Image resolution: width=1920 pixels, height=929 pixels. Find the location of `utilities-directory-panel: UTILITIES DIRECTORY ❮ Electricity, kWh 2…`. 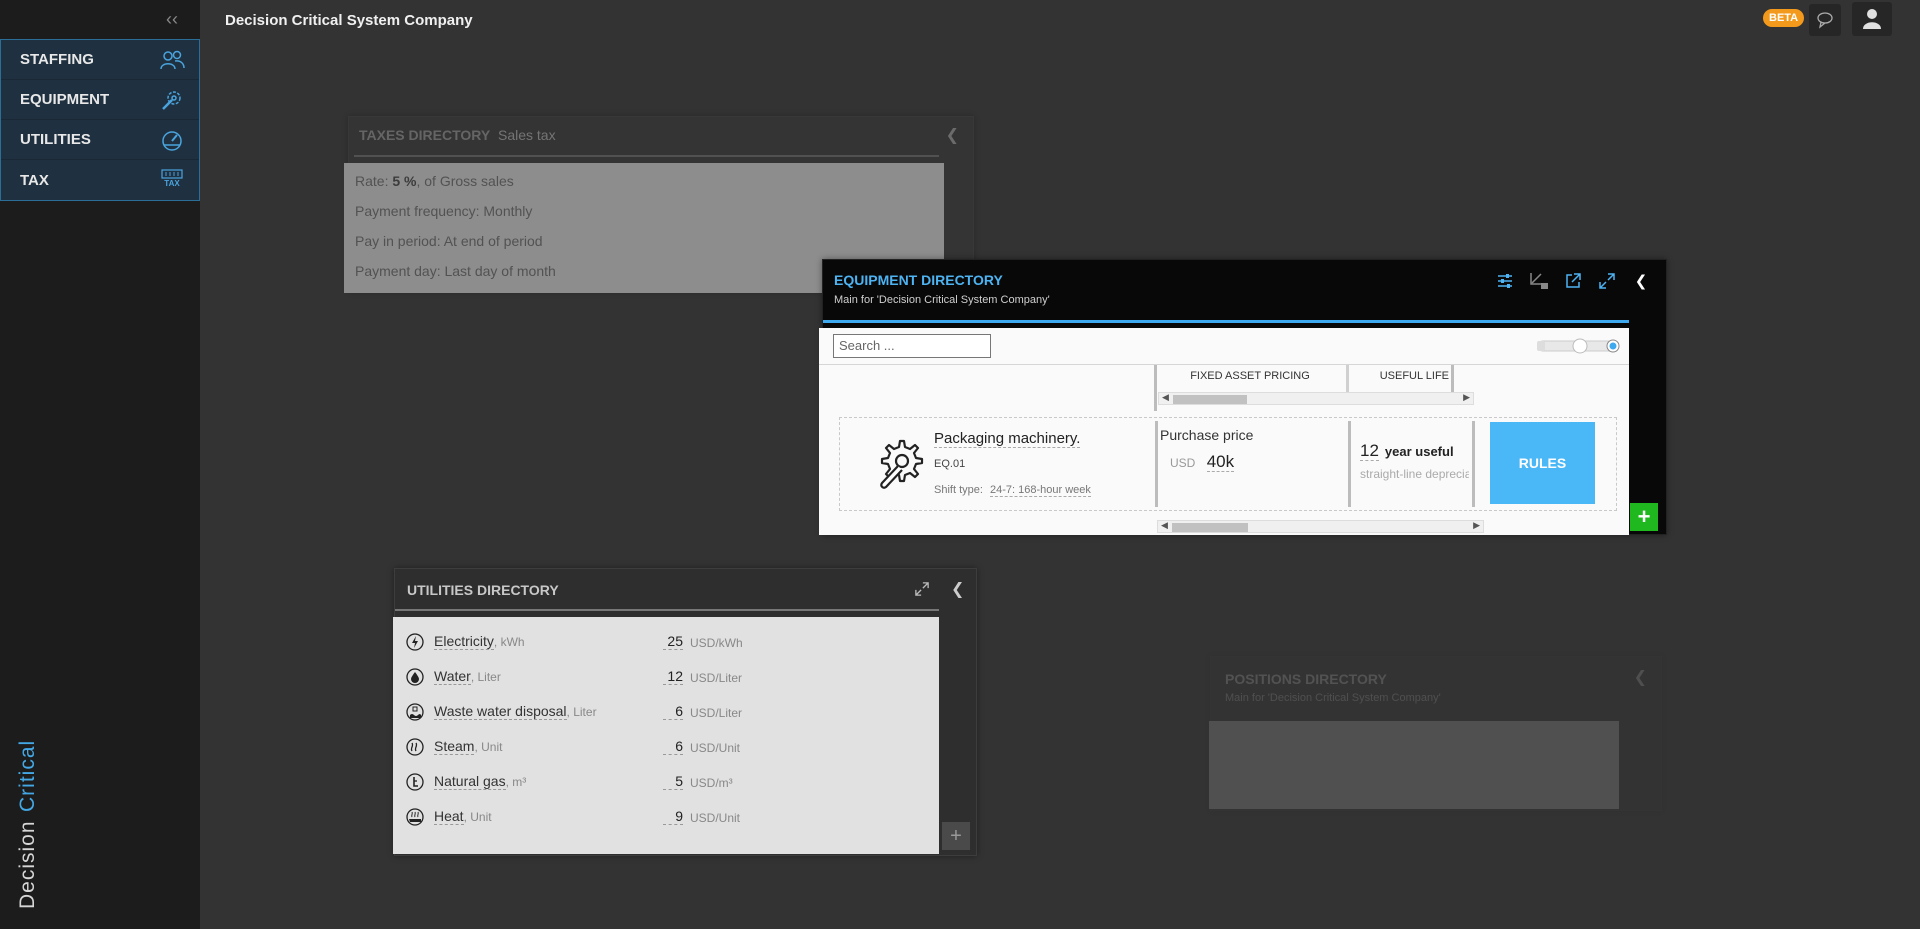

utilities-directory-panel: UTILITIES DIRECTORY ❮ Electricity, kWh 2… is located at coordinates (685, 712).